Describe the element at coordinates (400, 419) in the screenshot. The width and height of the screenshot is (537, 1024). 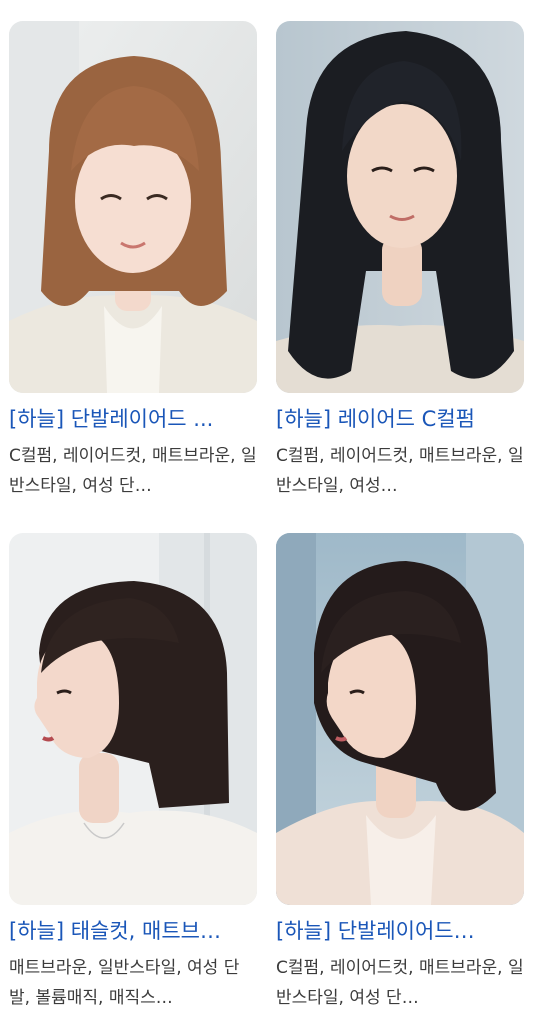
I see `result-title: [하늘] 레이어드 C컬펌` at that location.